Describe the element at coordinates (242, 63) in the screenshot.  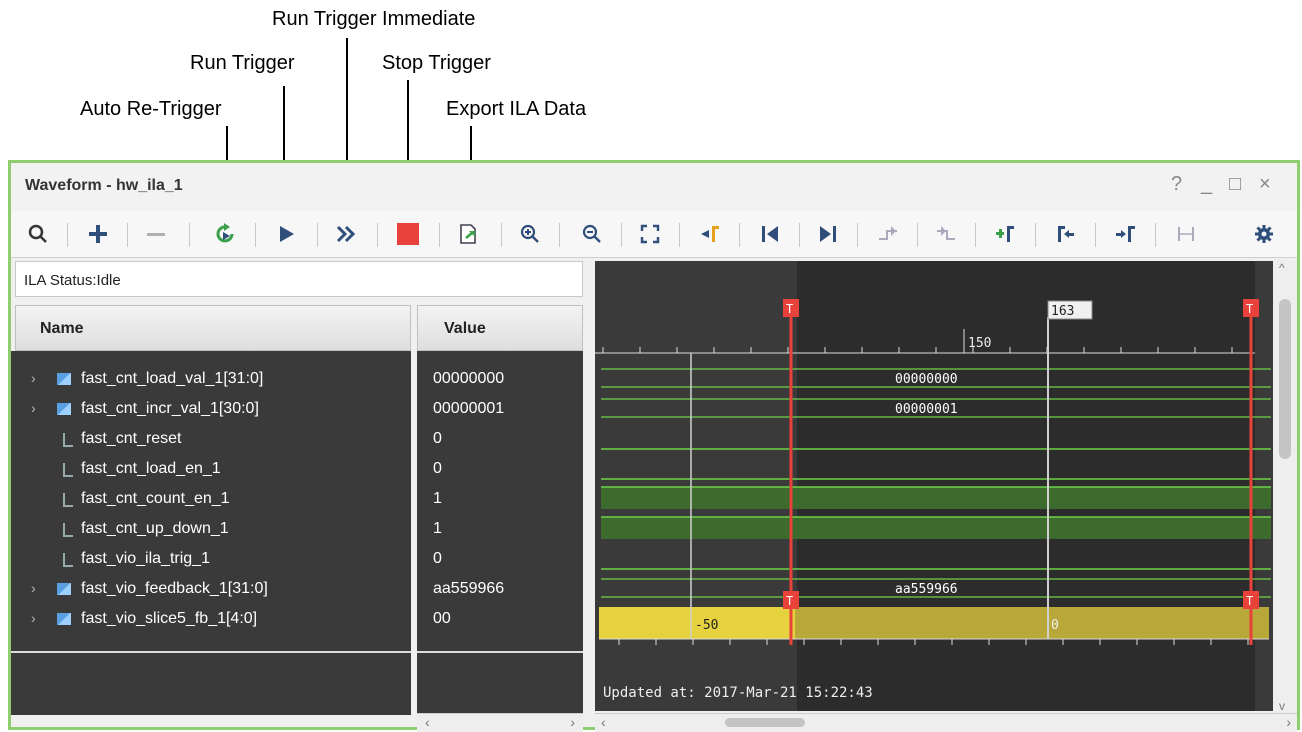
I see `callout-run-trigger: Run Trigger` at that location.